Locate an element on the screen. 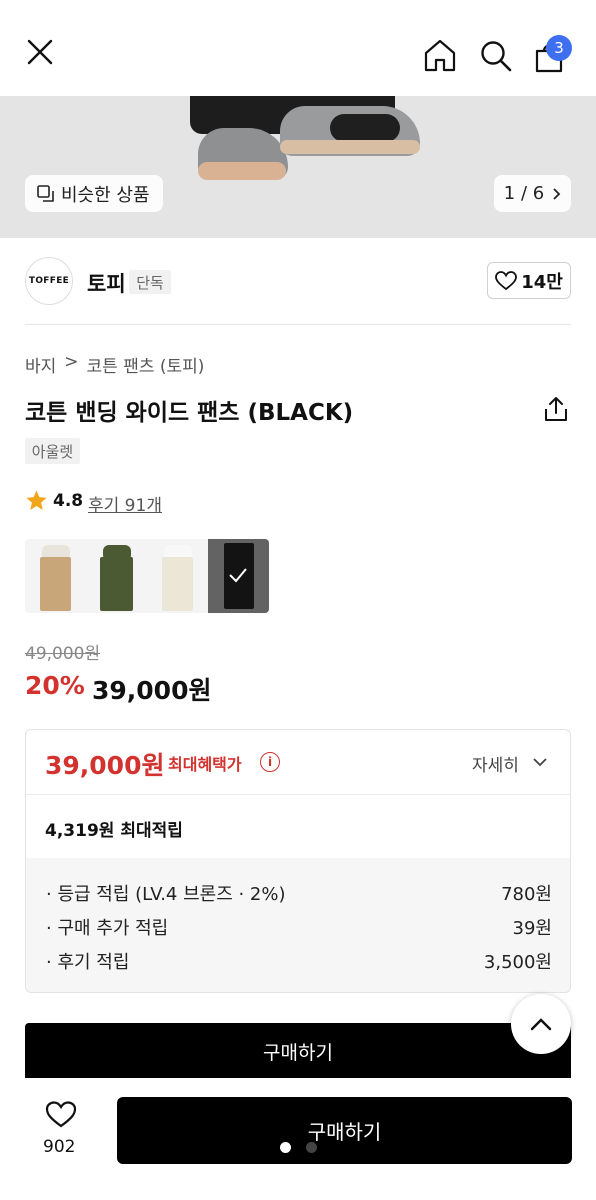  breadcrumb: 바지 > 코튼 팬츠 (토피) is located at coordinates (114, 364).